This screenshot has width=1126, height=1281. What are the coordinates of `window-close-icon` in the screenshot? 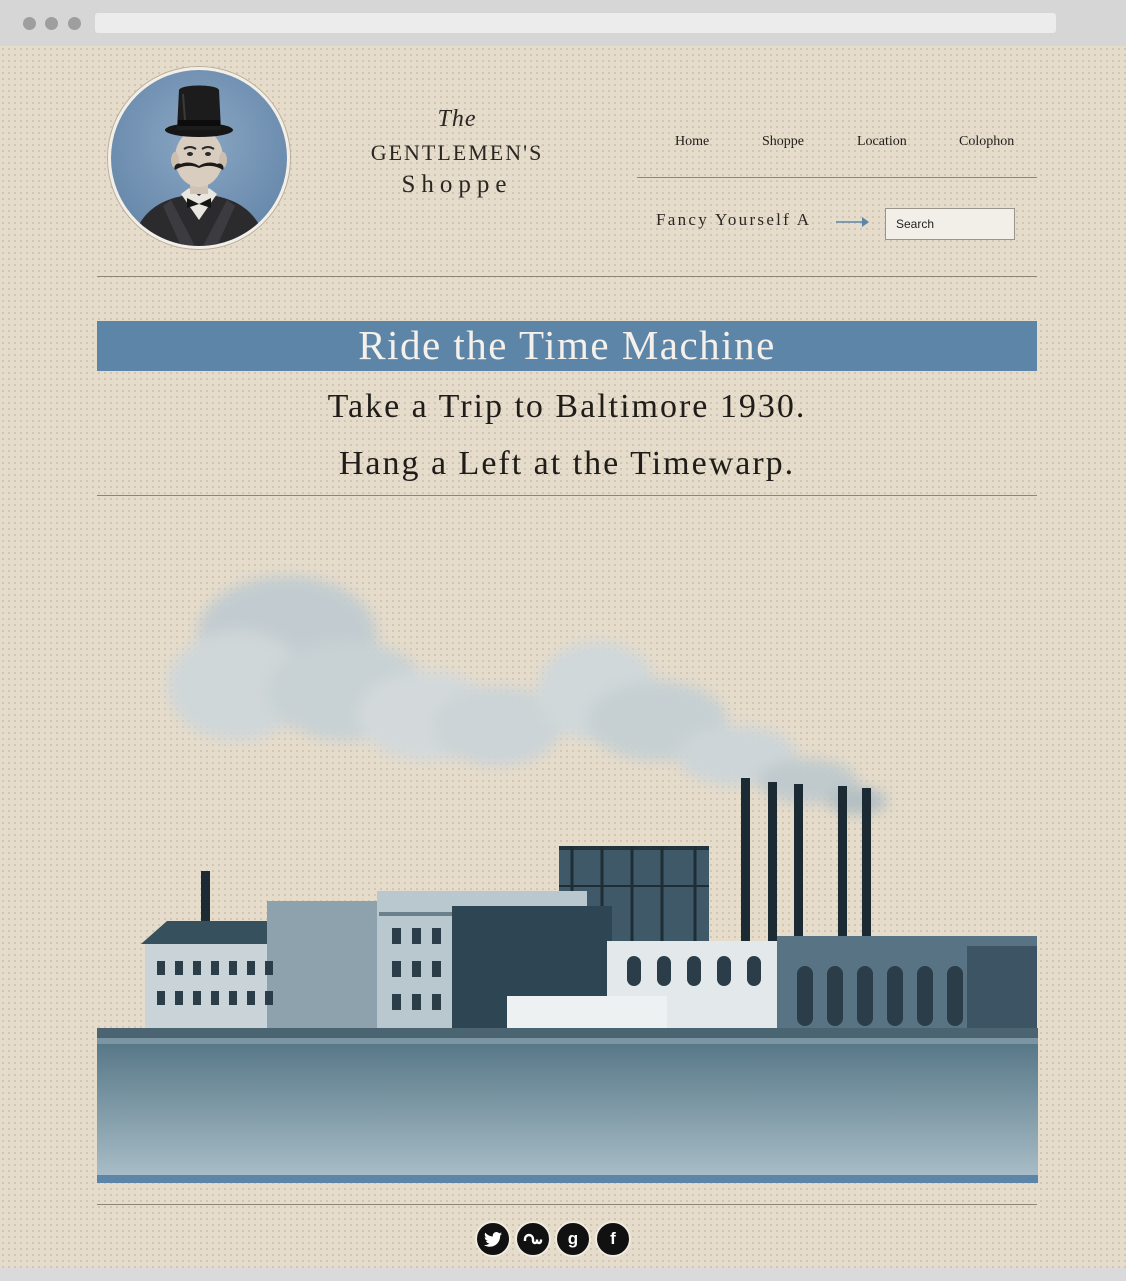 It's located at (29, 23).